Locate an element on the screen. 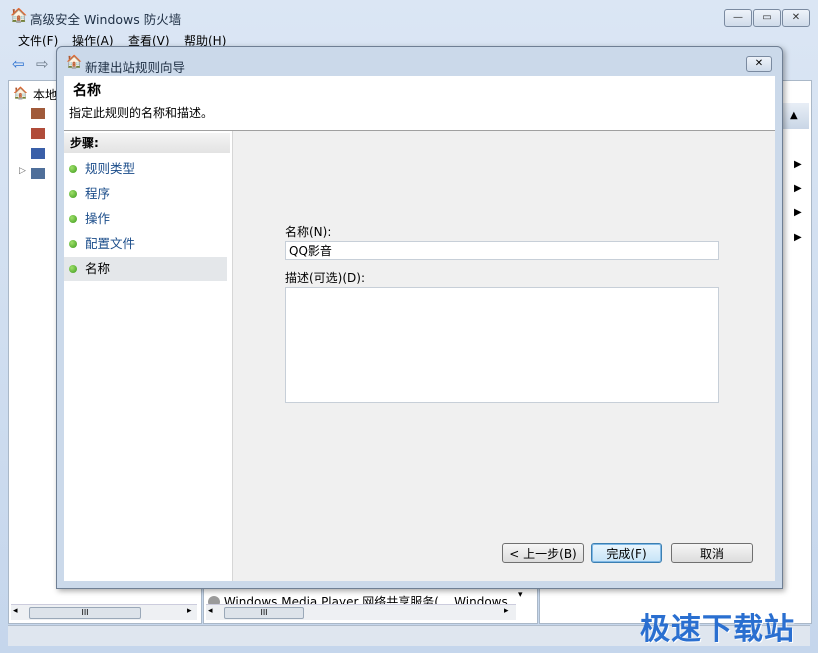 The width and height of the screenshot is (818, 653). watermark-logo: 极速下载站 is located at coordinates (717, 629).